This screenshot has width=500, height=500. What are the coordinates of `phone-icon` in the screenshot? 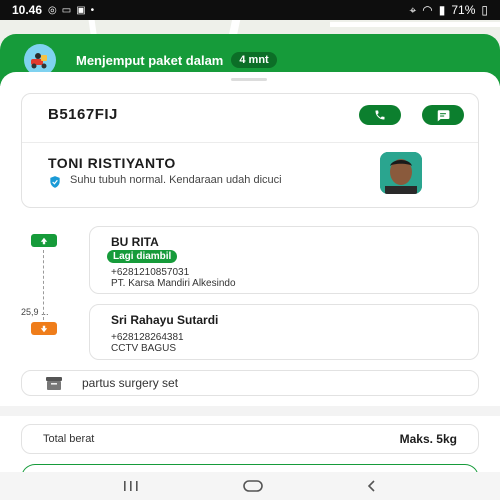 It's located at (380, 115).